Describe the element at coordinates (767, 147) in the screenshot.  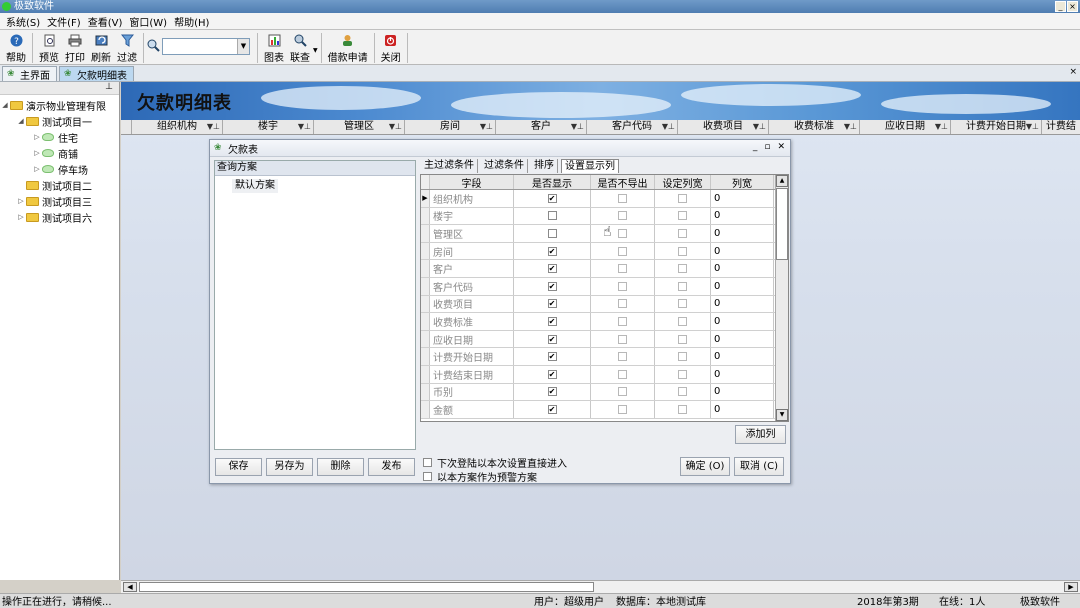
I see `maximize-icon: ▫` at that location.